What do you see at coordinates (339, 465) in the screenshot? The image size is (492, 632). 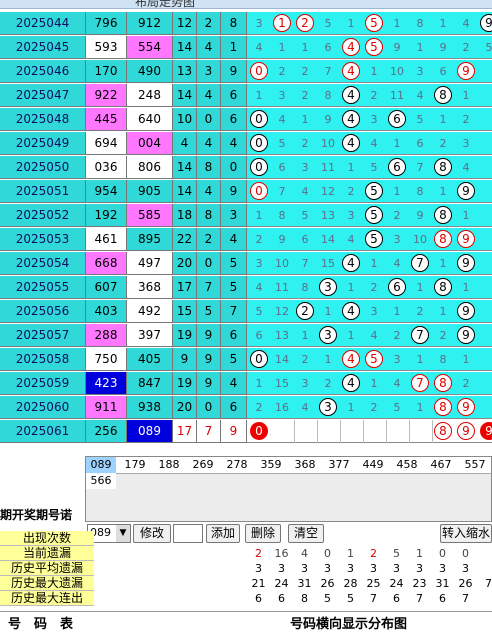 I see `edit-header-cell: 377` at bounding box center [339, 465].